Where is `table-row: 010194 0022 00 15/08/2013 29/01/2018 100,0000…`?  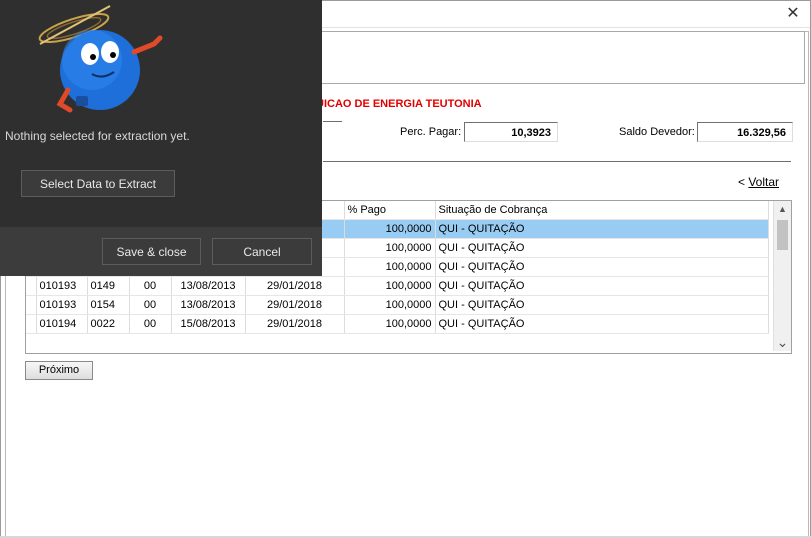
table-row: 010194 0022 00 15/08/2013 29/01/2018 100,0000… is located at coordinates (397, 324).